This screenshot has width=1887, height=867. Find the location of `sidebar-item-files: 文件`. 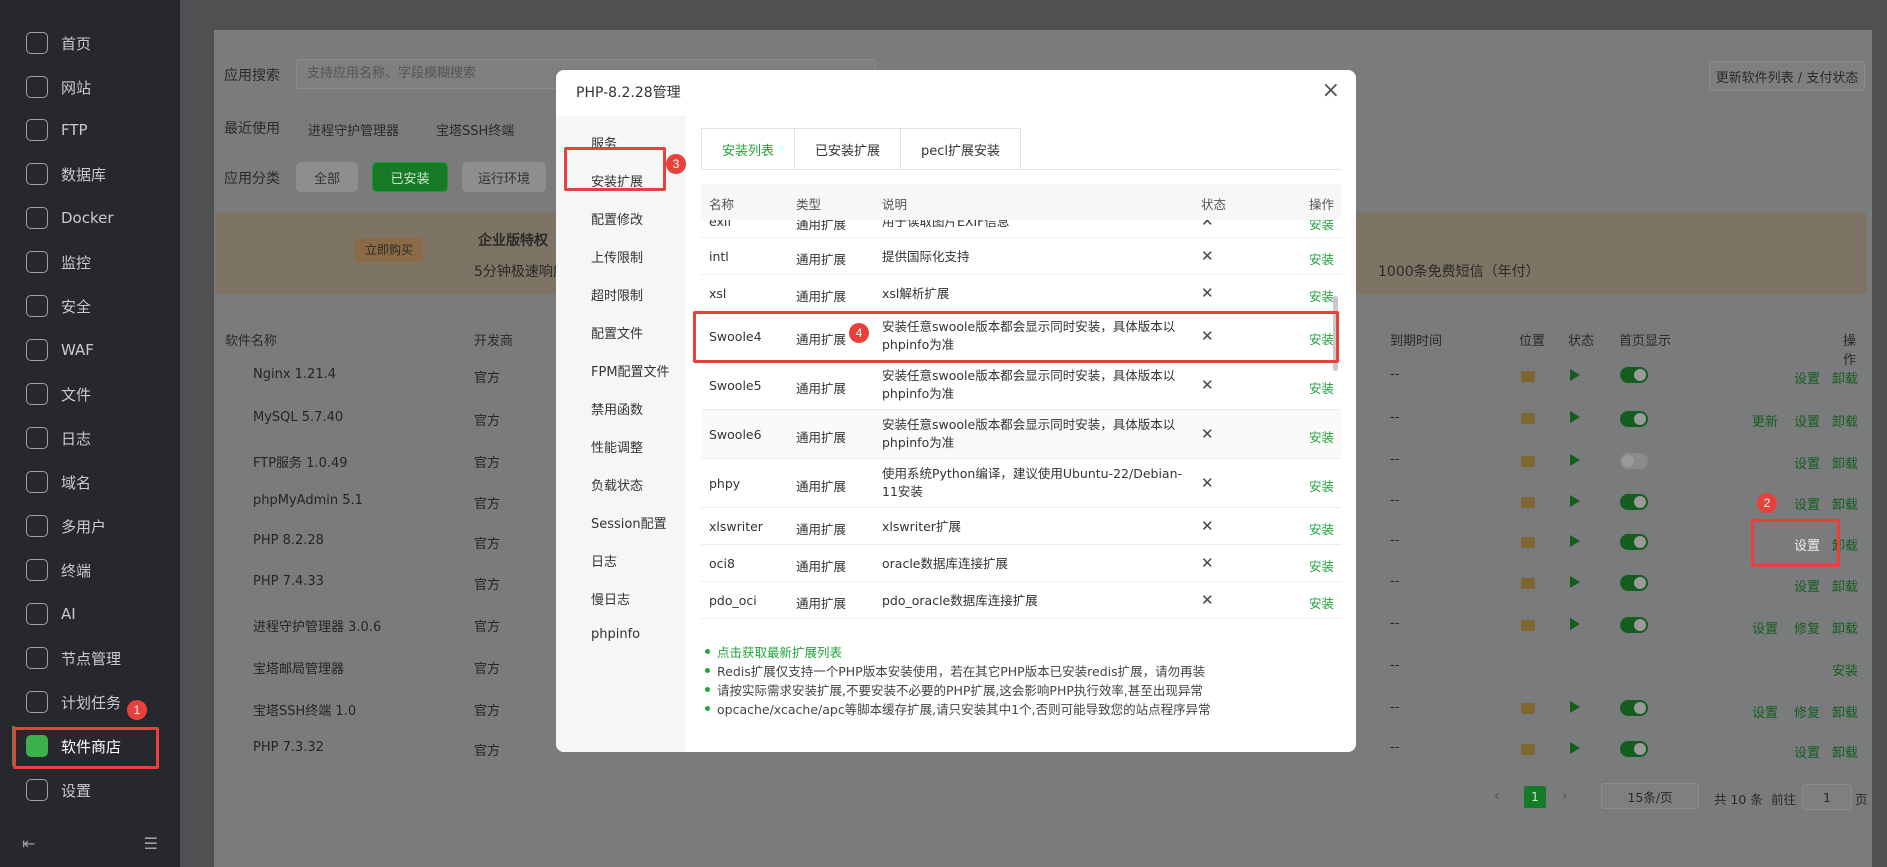

sidebar-item-files: 文件 is located at coordinates (58, 394).